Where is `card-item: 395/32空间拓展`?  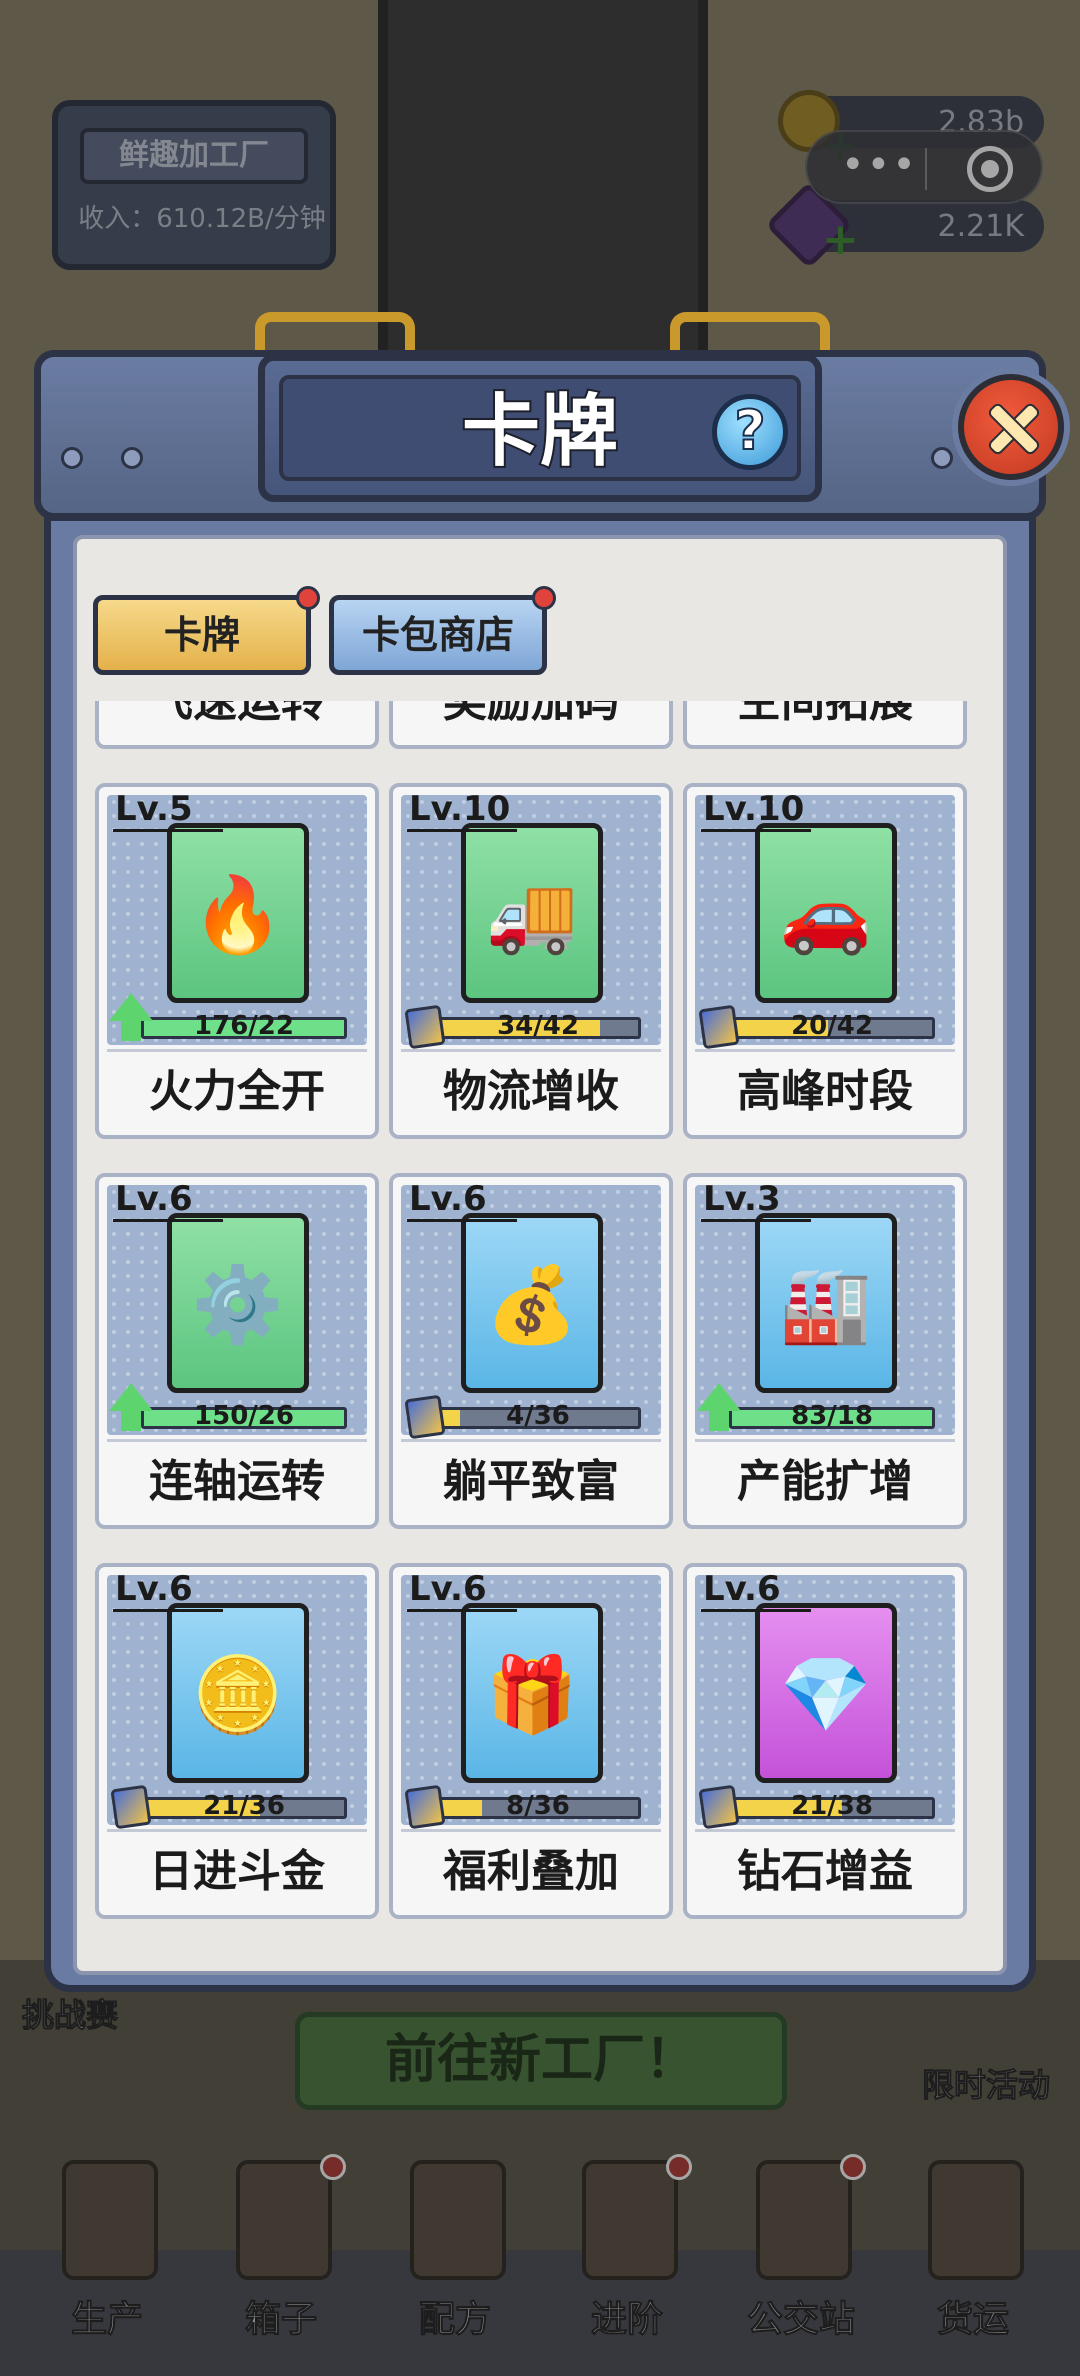 card-item: 395/32空间拓展 is located at coordinates (825, 725).